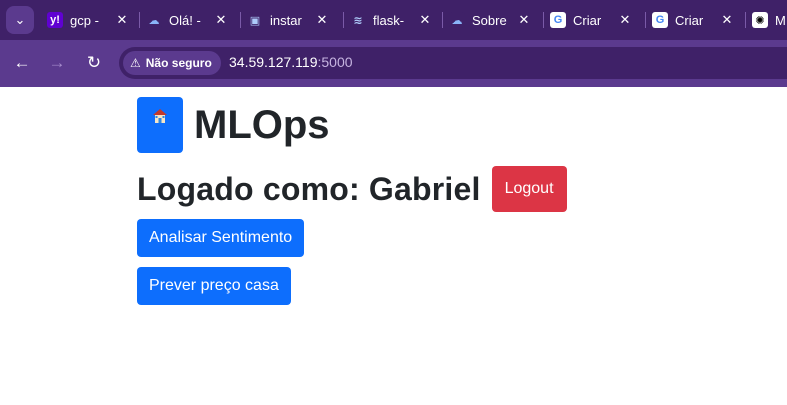 Image resolution: width=787 pixels, height=405 pixels. Describe the element at coordinates (84, 20) in the screenshot. I see `tab-title: gcp -` at that location.